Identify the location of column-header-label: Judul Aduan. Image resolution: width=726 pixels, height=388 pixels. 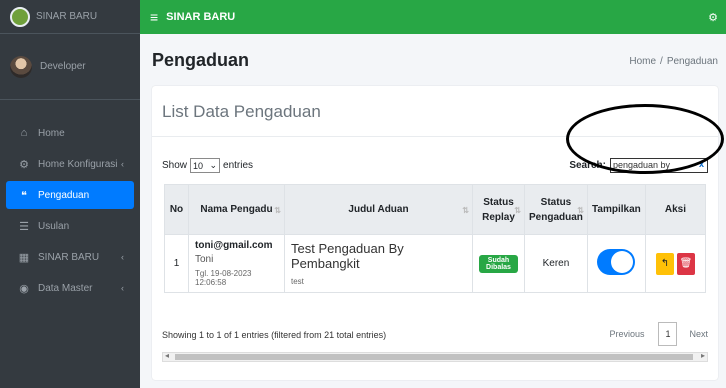
(378, 209).